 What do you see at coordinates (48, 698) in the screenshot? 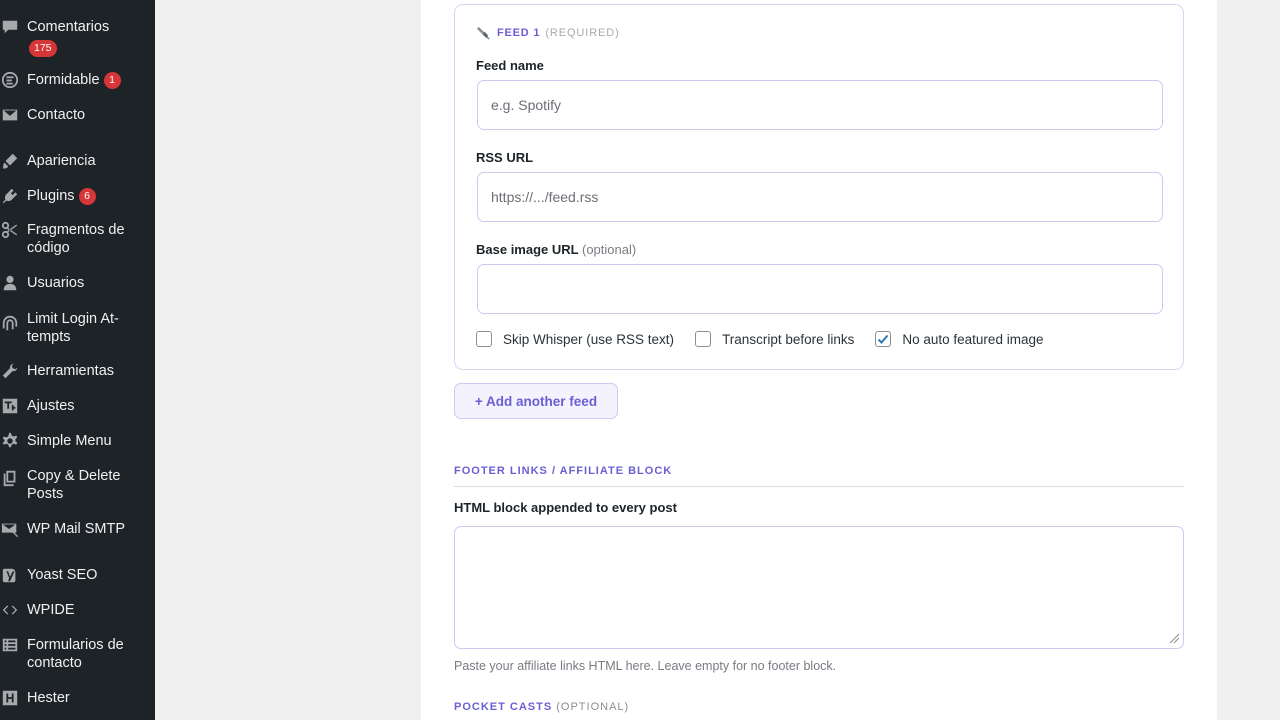
I see `sidebar-item-label: Hester` at bounding box center [48, 698].